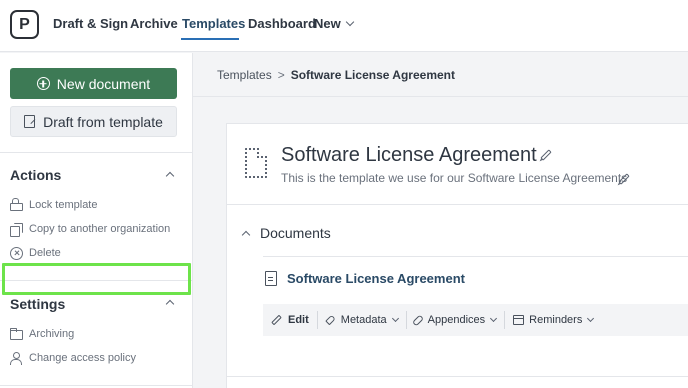 This screenshot has height=388, width=688. What do you see at coordinates (83, 358) in the screenshot?
I see `sidebar-item-label: Change access policy` at bounding box center [83, 358].